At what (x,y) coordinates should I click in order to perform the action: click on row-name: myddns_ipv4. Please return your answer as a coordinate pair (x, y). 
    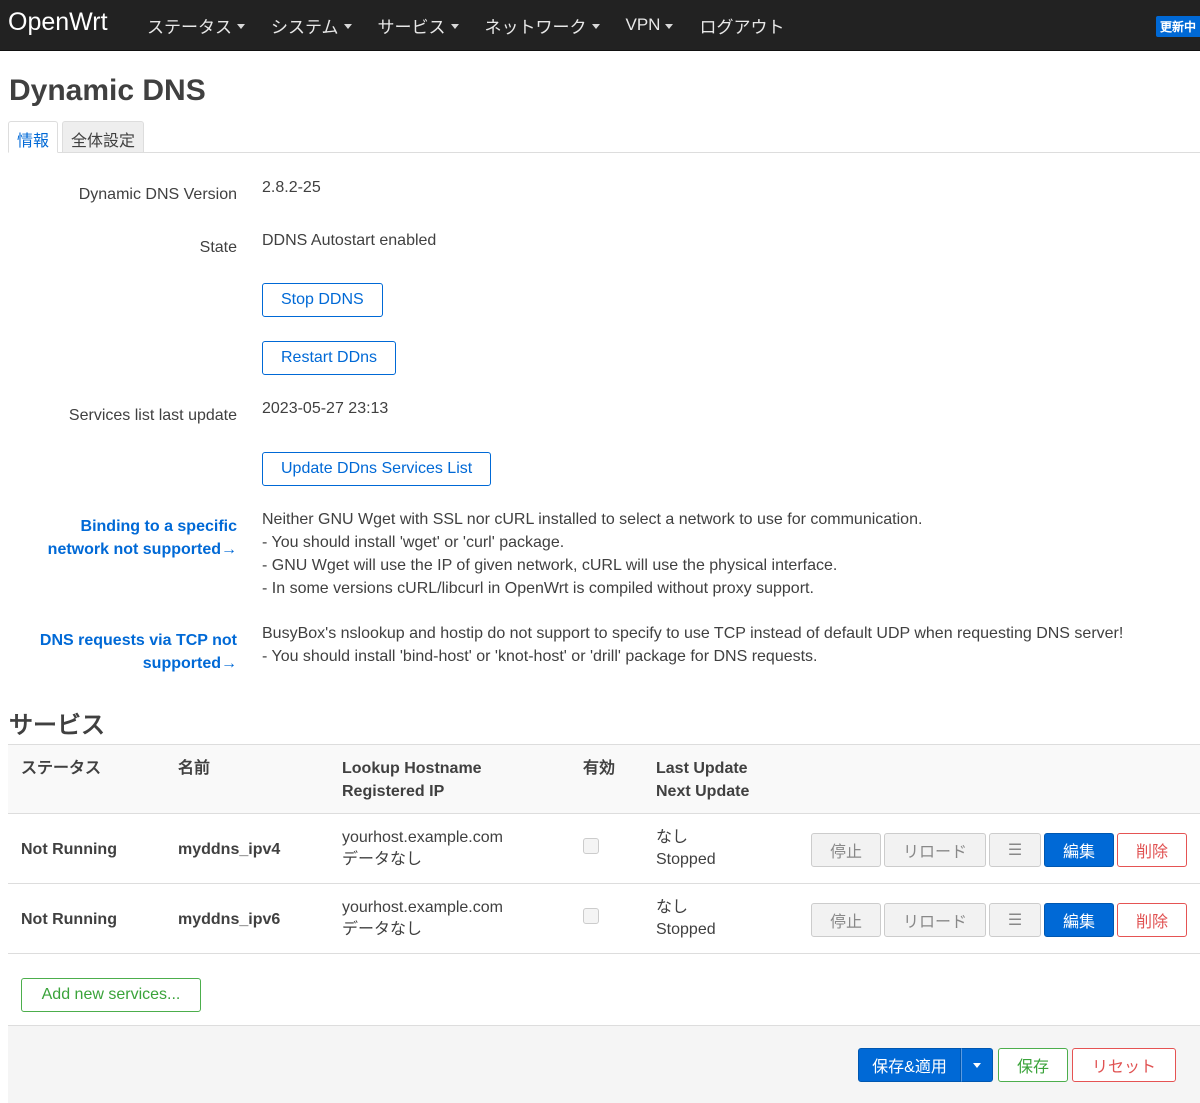
    Looking at the image, I should click on (229, 849).